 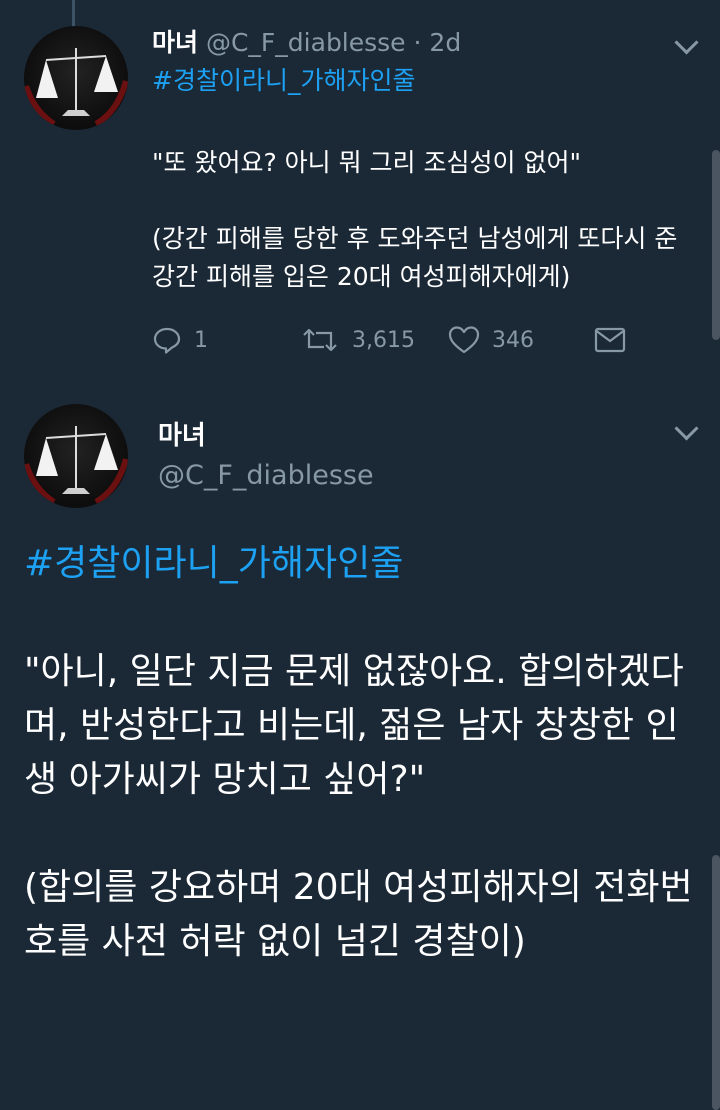 What do you see at coordinates (383, 340) in the screenshot?
I see `retweet-count: 3,615` at bounding box center [383, 340].